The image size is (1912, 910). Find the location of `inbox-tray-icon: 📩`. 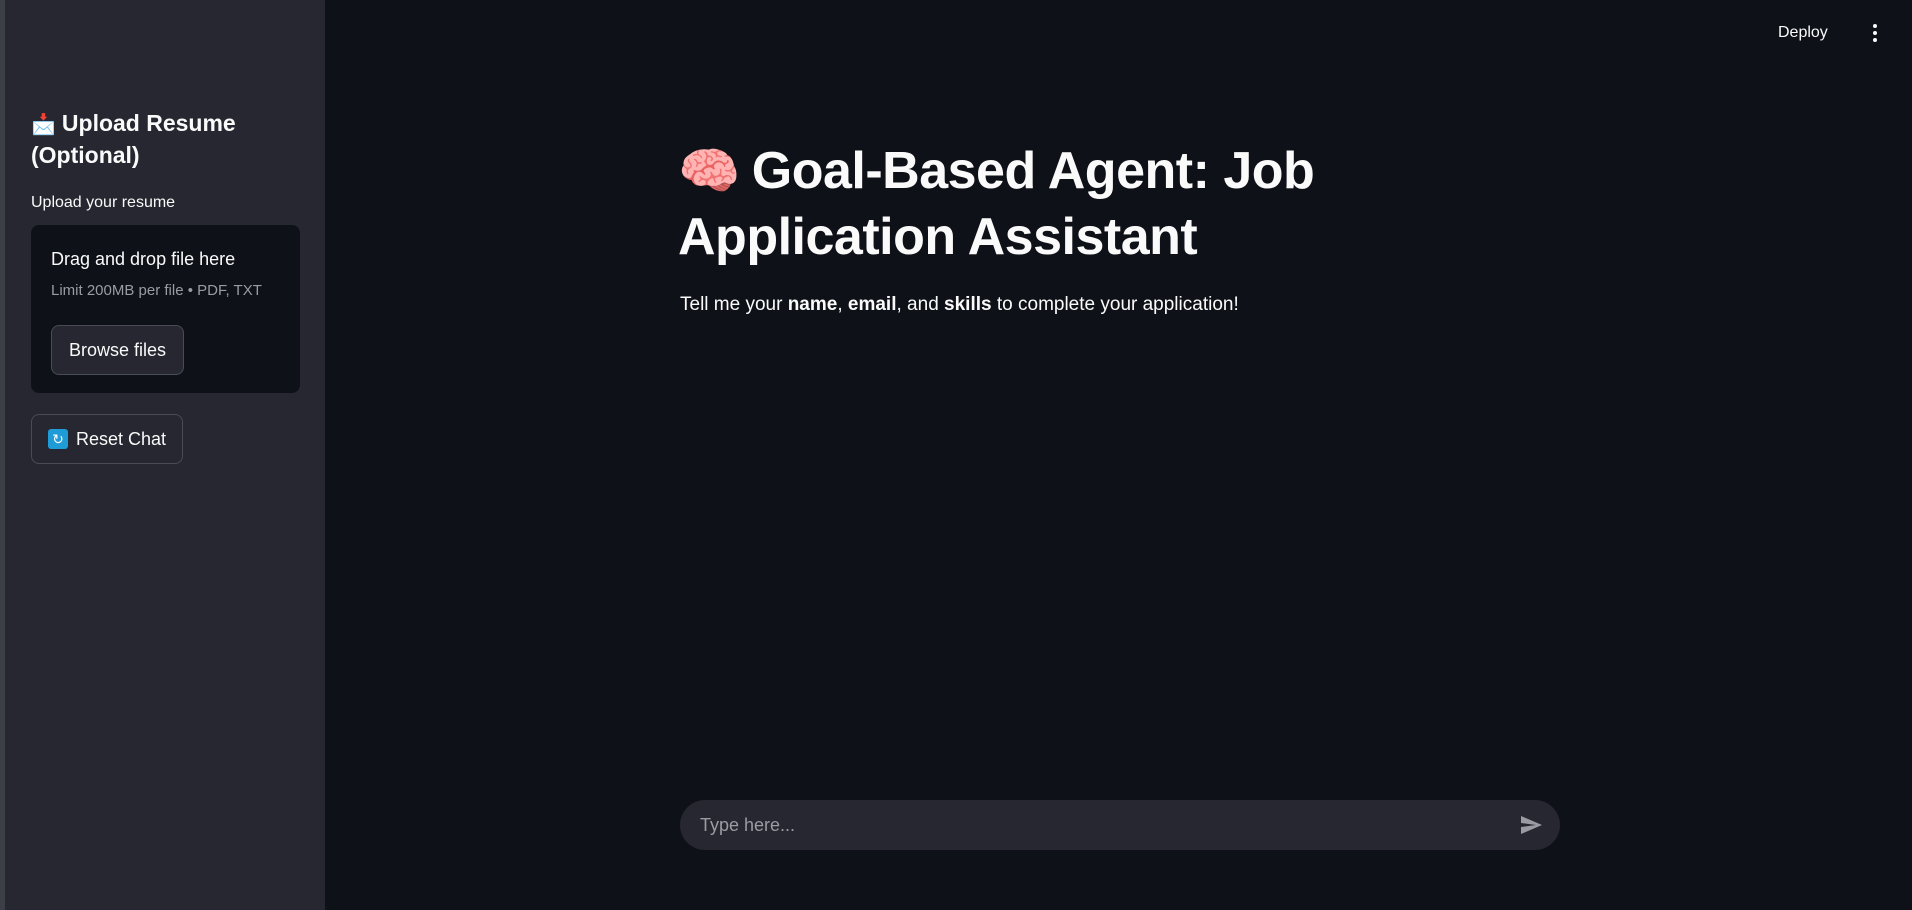

inbox-tray-icon: 📩 is located at coordinates (43, 125).